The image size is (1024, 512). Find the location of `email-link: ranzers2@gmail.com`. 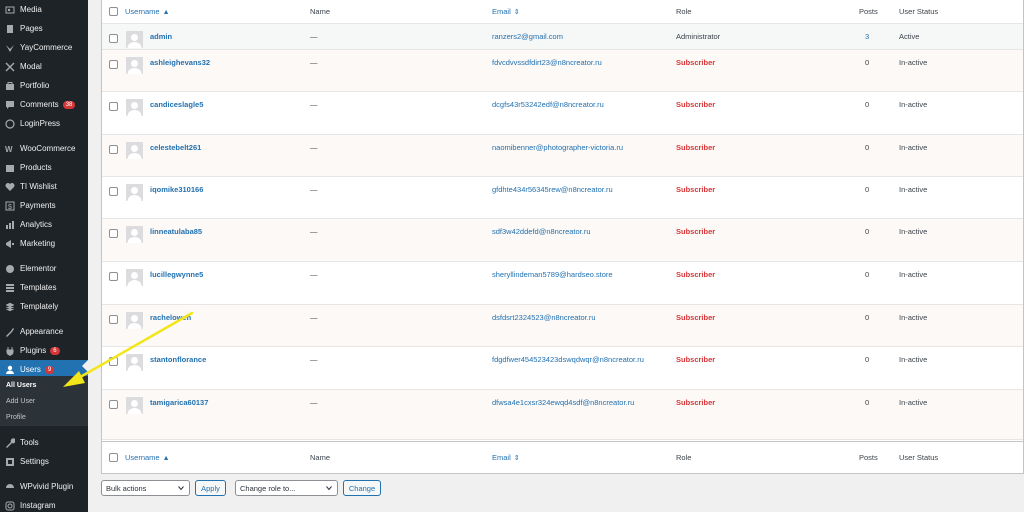

email-link: ranzers2@gmail.com is located at coordinates (527, 36).